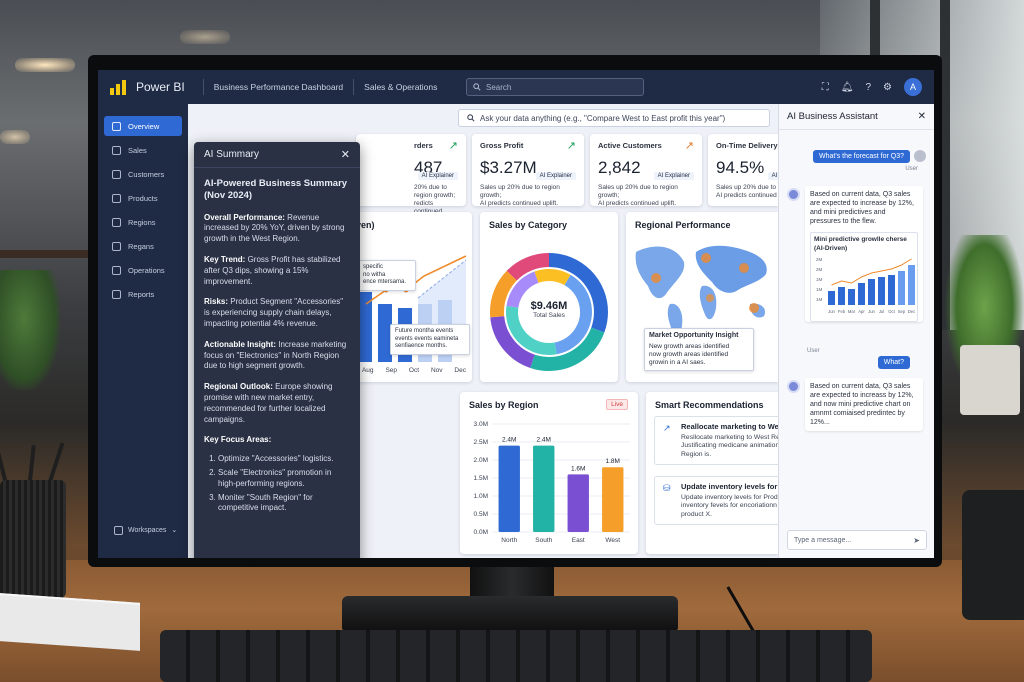  Describe the element at coordinates (831, 311) in the screenshot. I see `x-tick-label: Jun` at that location.